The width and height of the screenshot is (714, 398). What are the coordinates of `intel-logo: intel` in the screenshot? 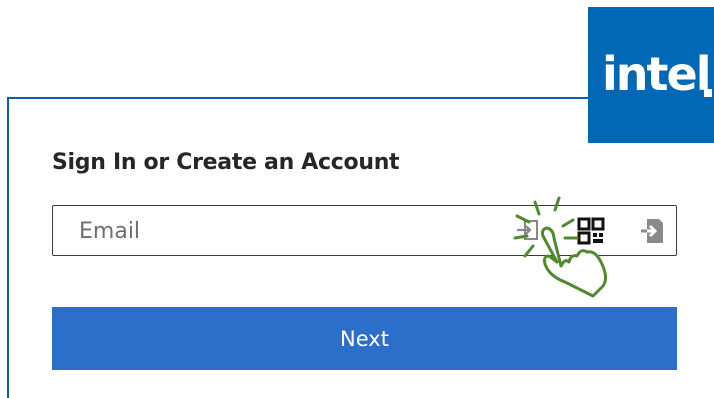 It's located at (651, 75).